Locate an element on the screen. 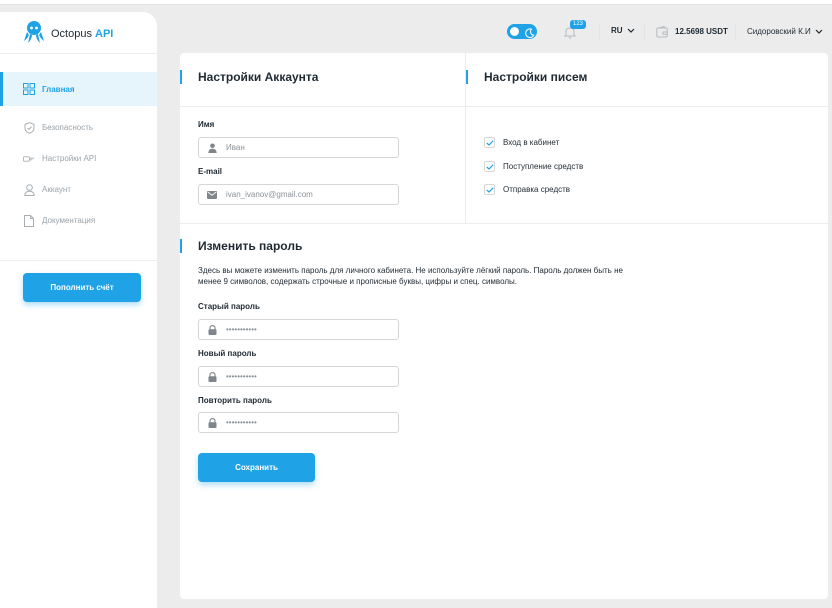 The height and width of the screenshot is (608, 832). save-button: Сохранить is located at coordinates (256, 467).